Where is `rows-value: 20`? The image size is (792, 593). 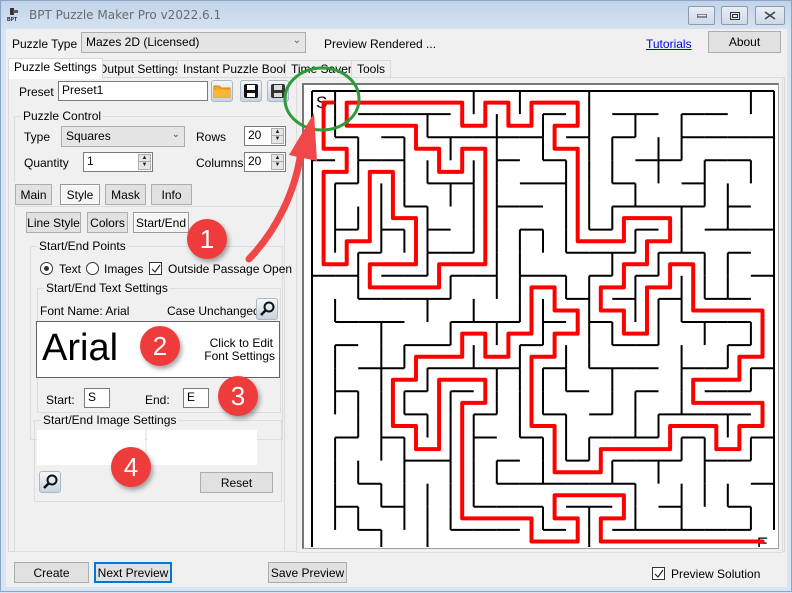 rows-value: 20 is located at coordinates (255, 135).